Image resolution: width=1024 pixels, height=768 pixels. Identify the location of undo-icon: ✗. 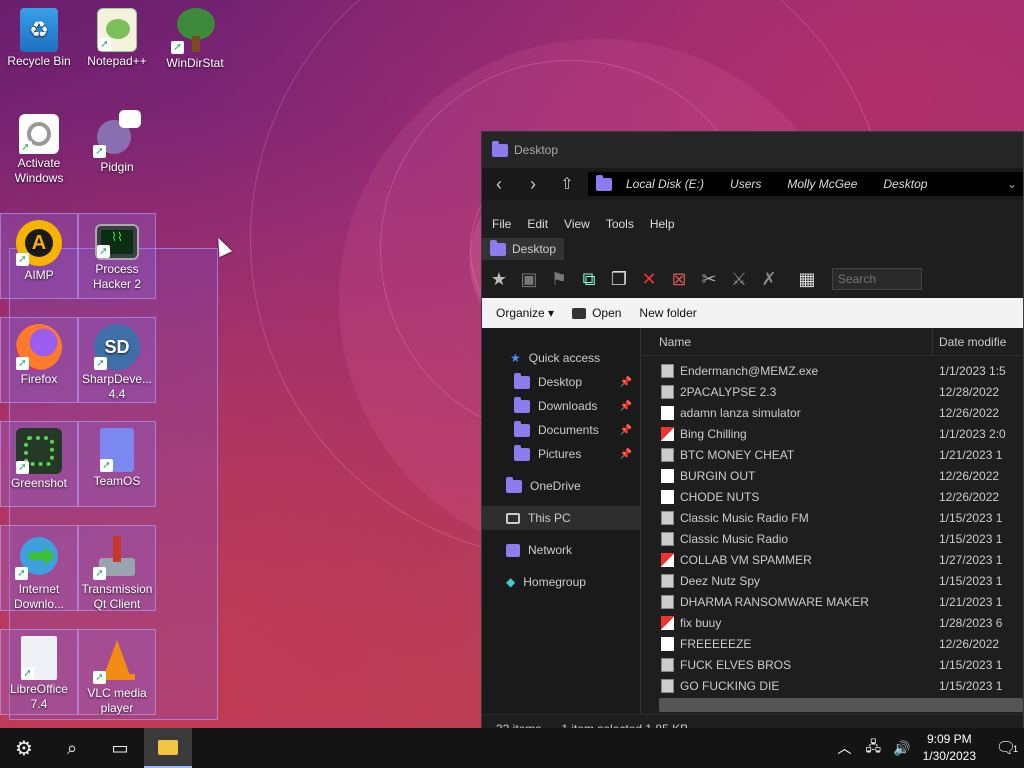
(769, 279).